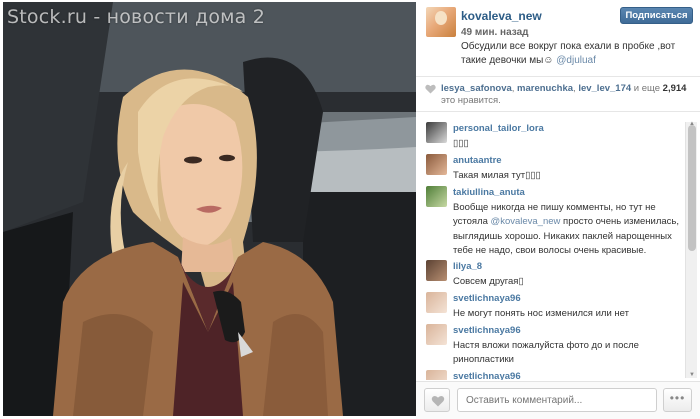 Image resolution: width=700 pixels, height=419 pixels. Describe the element at coordinates (550, 375) in the screenshot. I see `comment-item: svetlichnaya96` at that location.